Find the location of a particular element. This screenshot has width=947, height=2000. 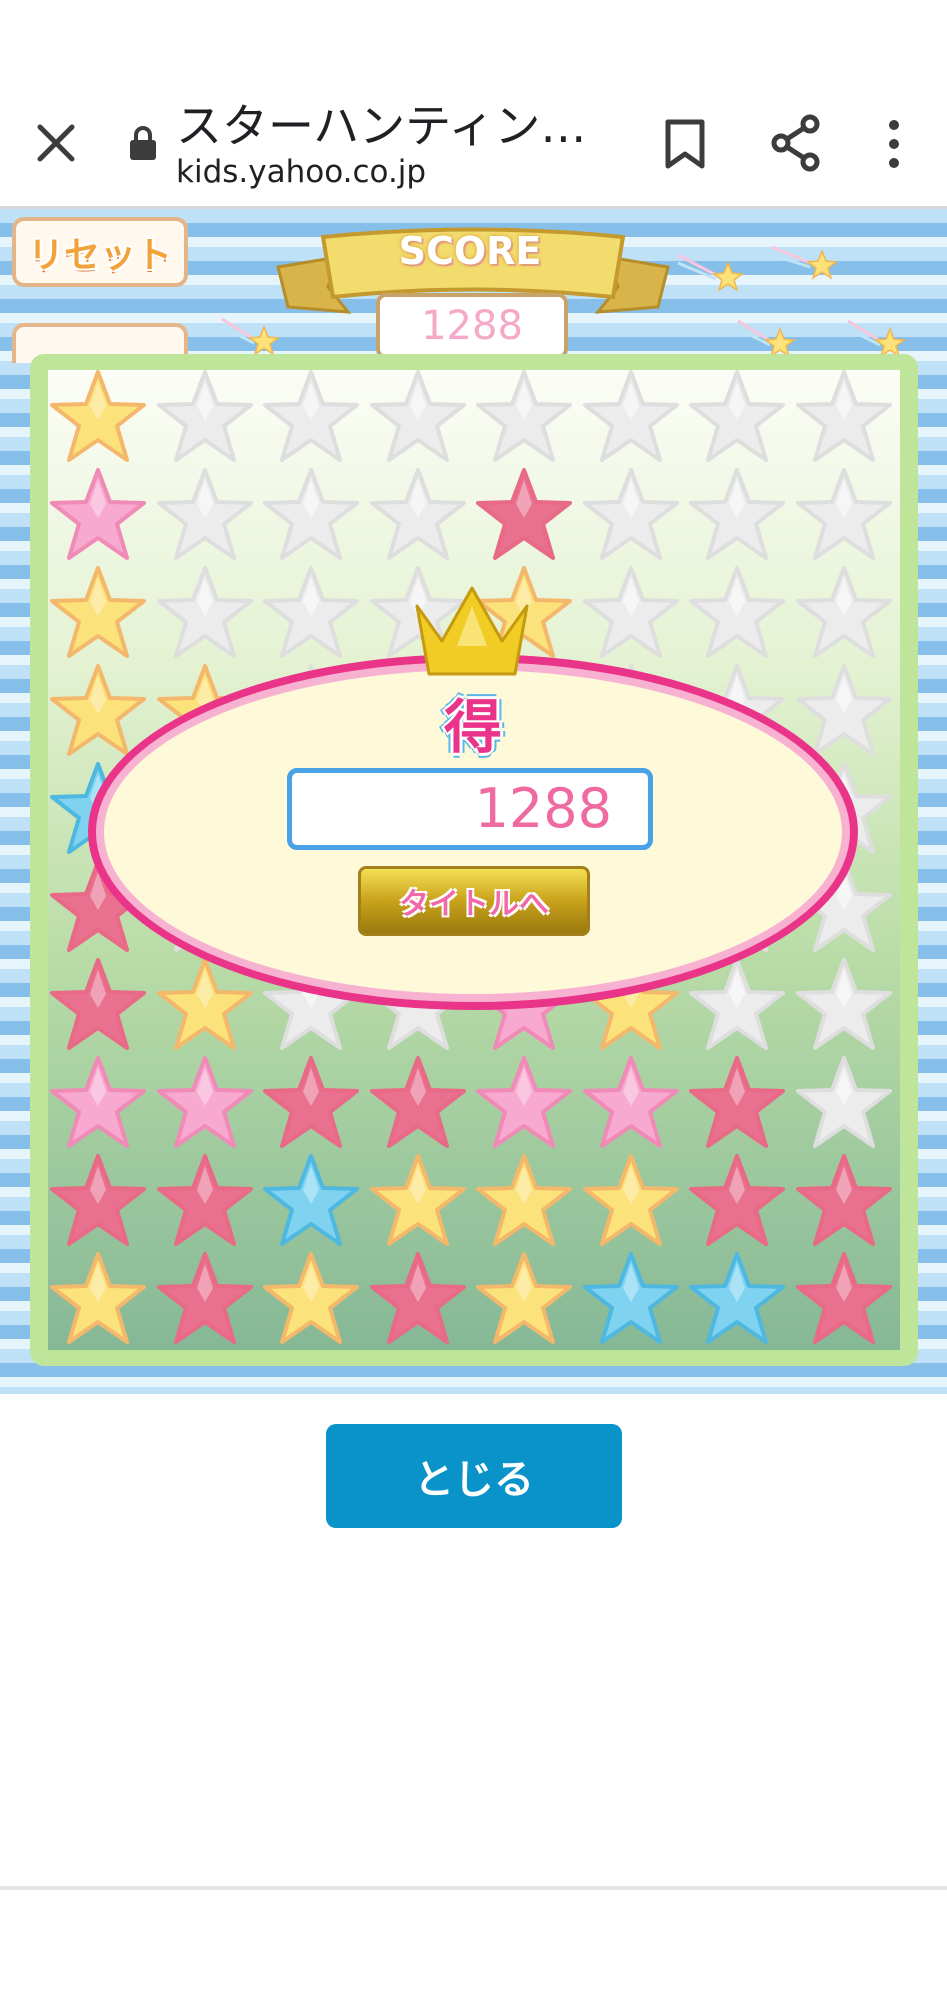

reset-button: リセット is located at coordinates (100, 252).